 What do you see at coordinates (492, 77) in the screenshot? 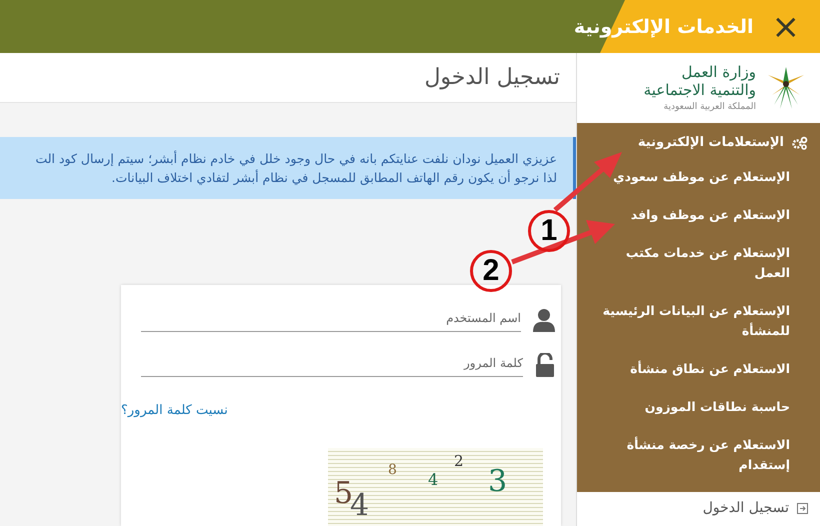
I see `page-title: تسجيل الدخول` at bounding box center [492, 77].